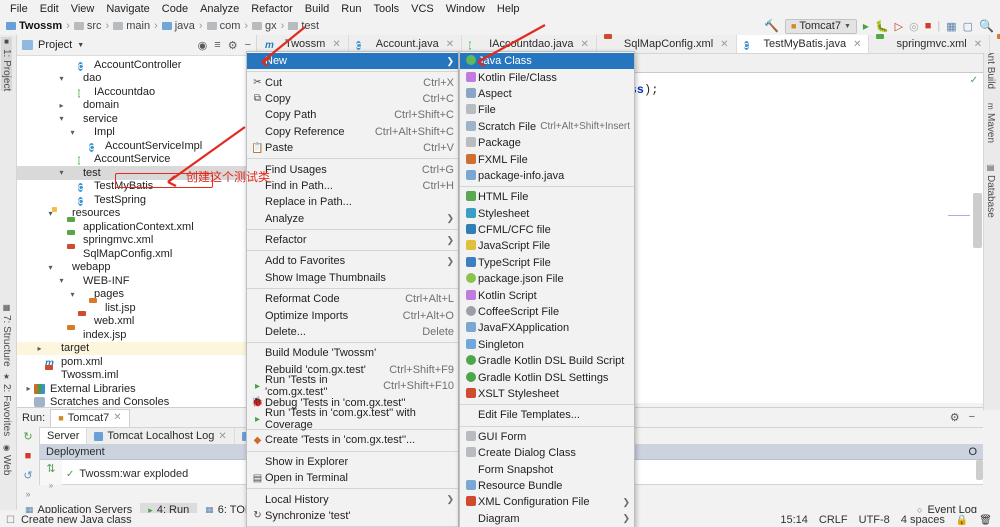 Image resolution: width=1000 pixels, height=527 pixels. What do you see at coordinates (352, 261) in the screenshot?
I see `context-menu-item-add-to-favorites: Add to Favorites ❯` at bounding box center [352, 261].